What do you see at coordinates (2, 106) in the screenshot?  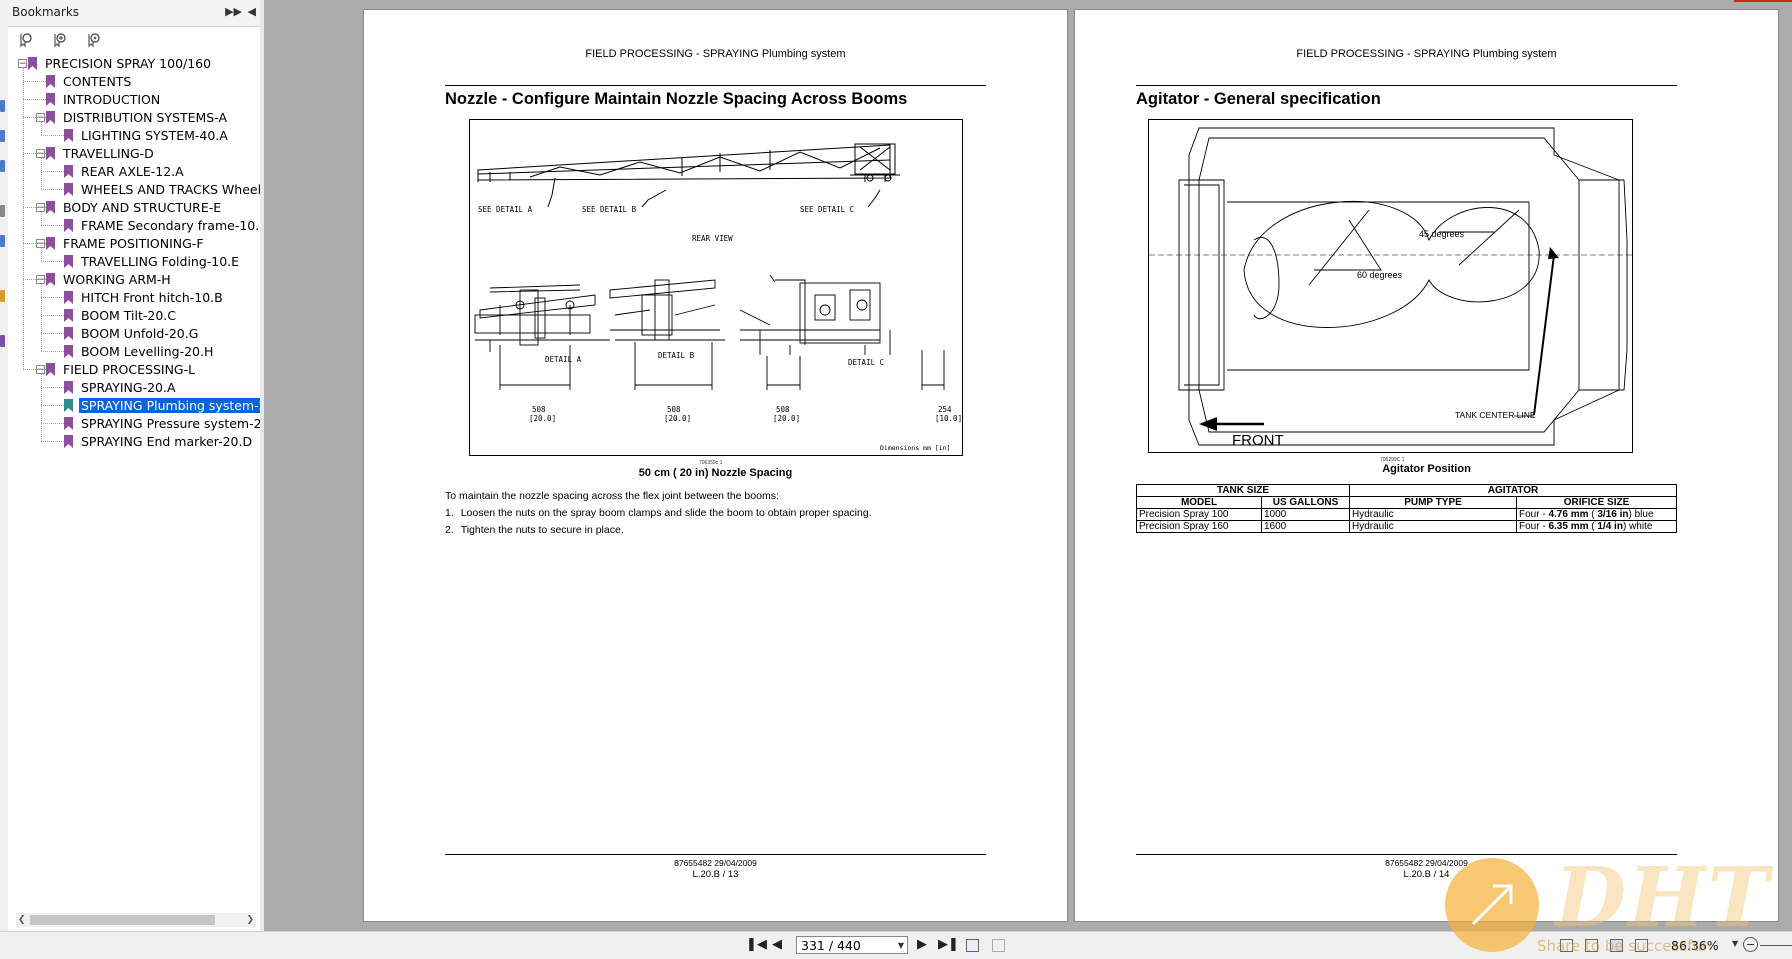 I see `page-thumbnails-icon` at bounding box center [2, 106].